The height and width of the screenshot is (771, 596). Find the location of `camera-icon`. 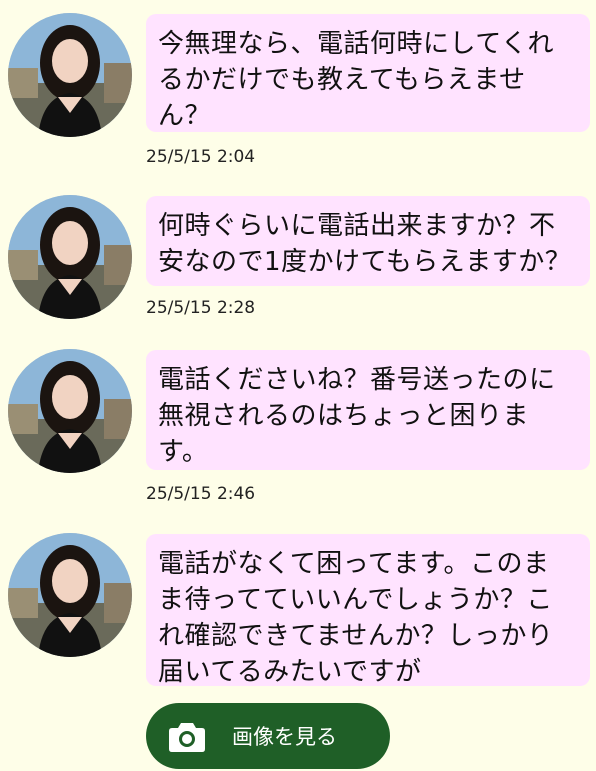

camera-icon is located at coordinates (187, 737).